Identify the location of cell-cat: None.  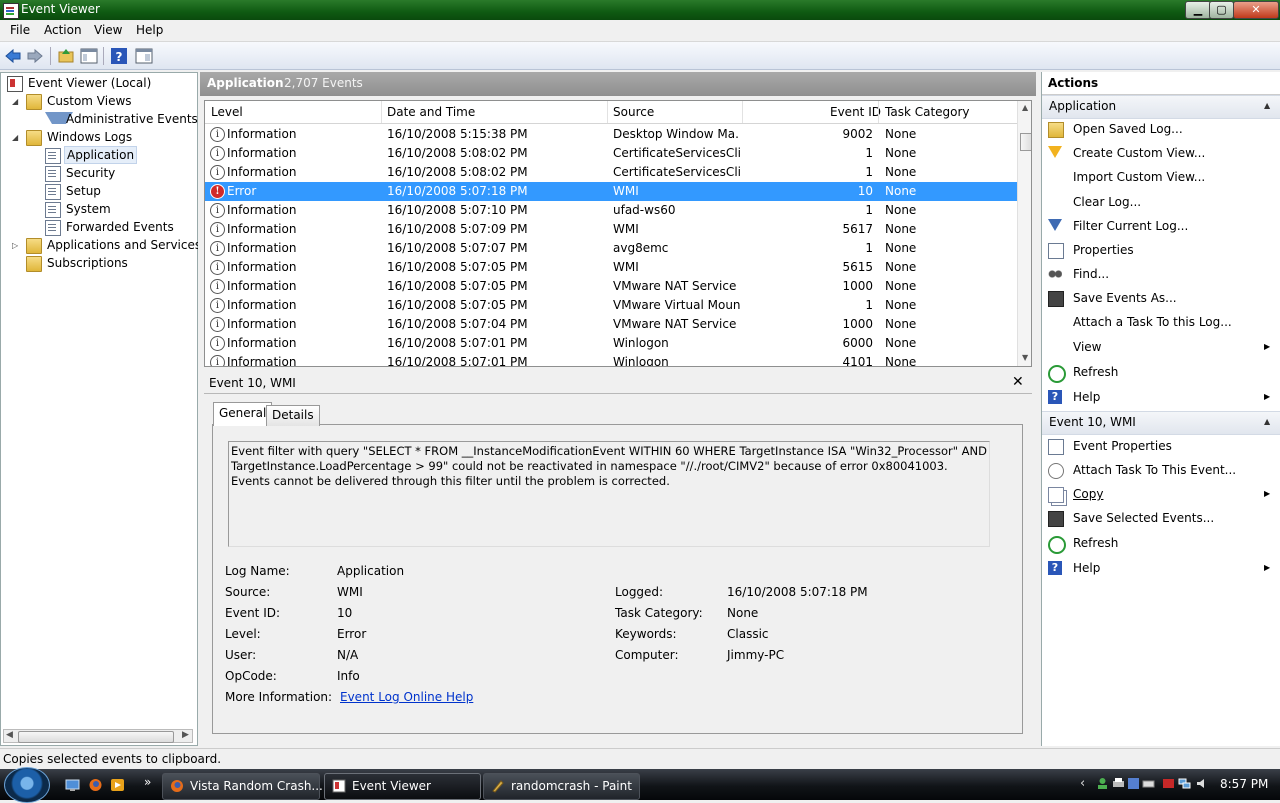
(901, 134).